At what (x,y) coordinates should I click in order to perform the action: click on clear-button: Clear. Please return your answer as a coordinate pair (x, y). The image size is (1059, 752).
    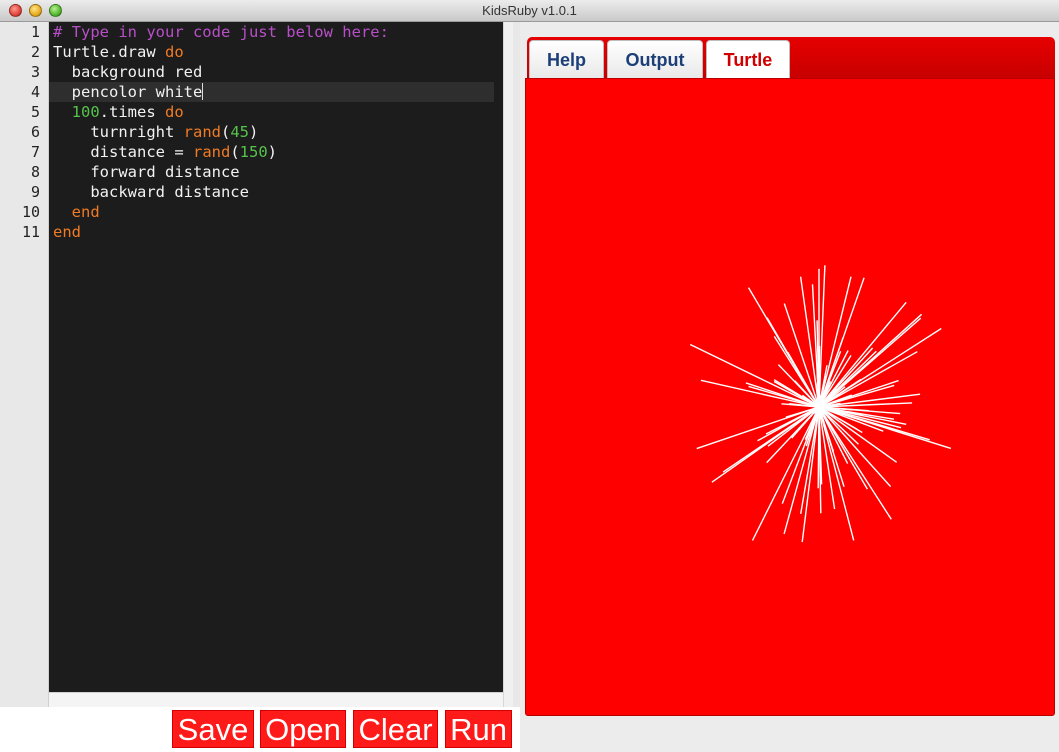
    Looking at the image, I should click on (395, 729).